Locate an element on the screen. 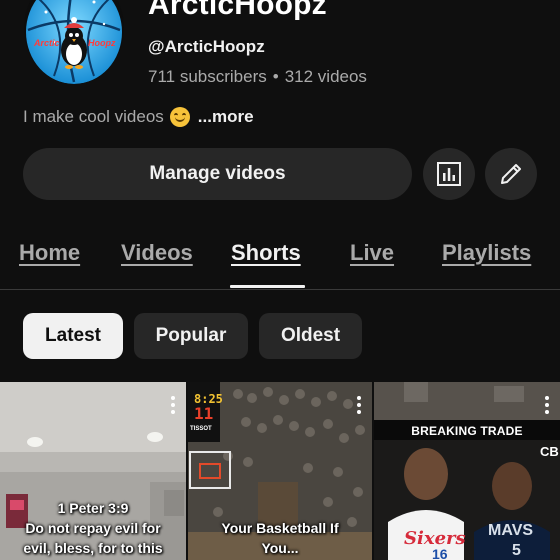 The image size is (560, 560). tab-videos: Videos is located at coordinates (157, 253).